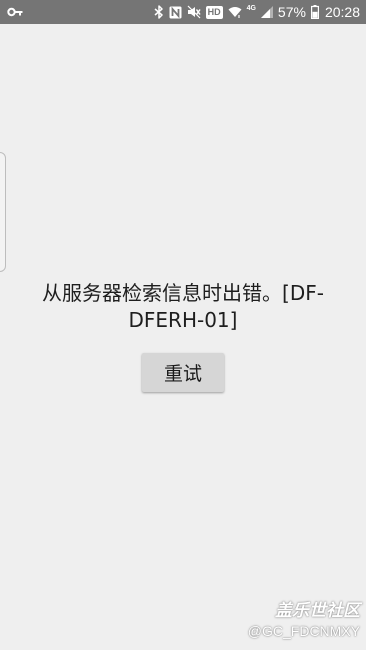 Image resolution: width=366 pixels, height=650 pixels. What do you see at coordinates (257, 12) in the screenshot?
I see `status-icons: HD 4G 57% 20:28` at bounding box center [257, 12].